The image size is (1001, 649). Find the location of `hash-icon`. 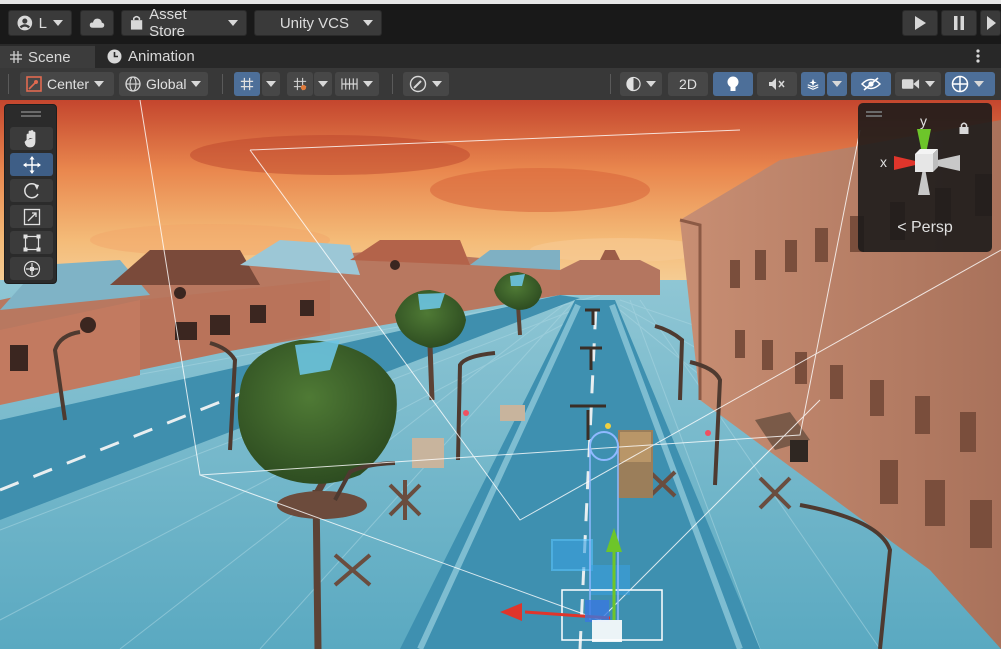

hash-icon is located at coordinates (16, 57).